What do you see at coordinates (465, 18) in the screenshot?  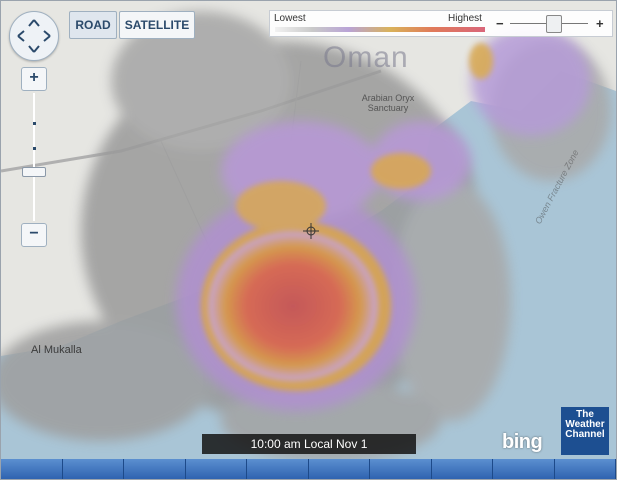 I see `legend-high-label: Highest` at bounding box center [465, 18].